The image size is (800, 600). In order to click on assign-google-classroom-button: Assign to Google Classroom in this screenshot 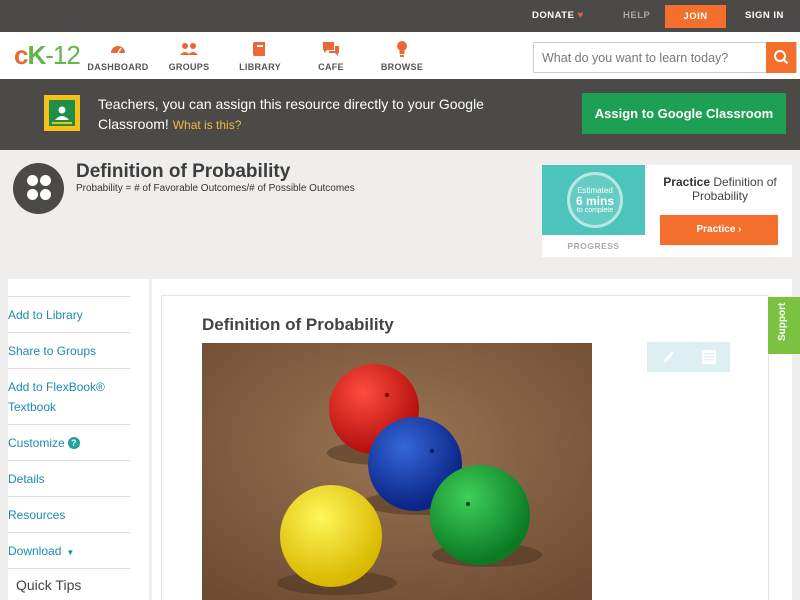, I will do `click(684, 113)`.